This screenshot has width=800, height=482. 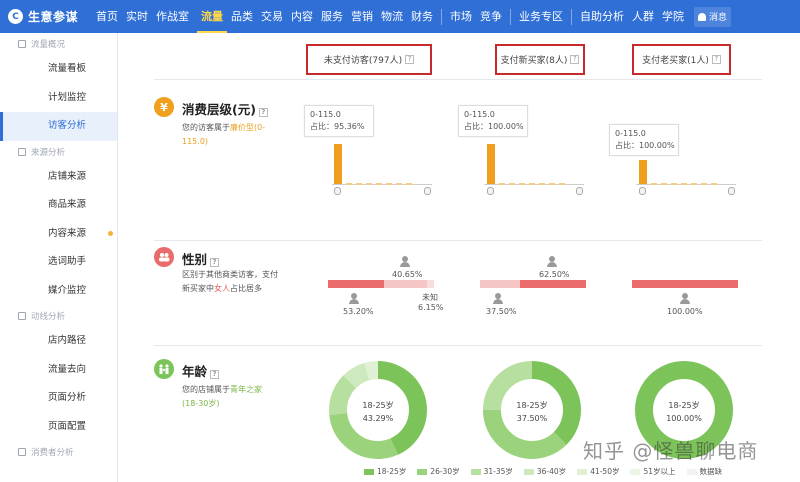 What do you see at coordinates (644, 140) in the screenshot?
I see `consumption-tooltip-3: 0-115.0 占比：100.00%` at bounding box center [644, 140].